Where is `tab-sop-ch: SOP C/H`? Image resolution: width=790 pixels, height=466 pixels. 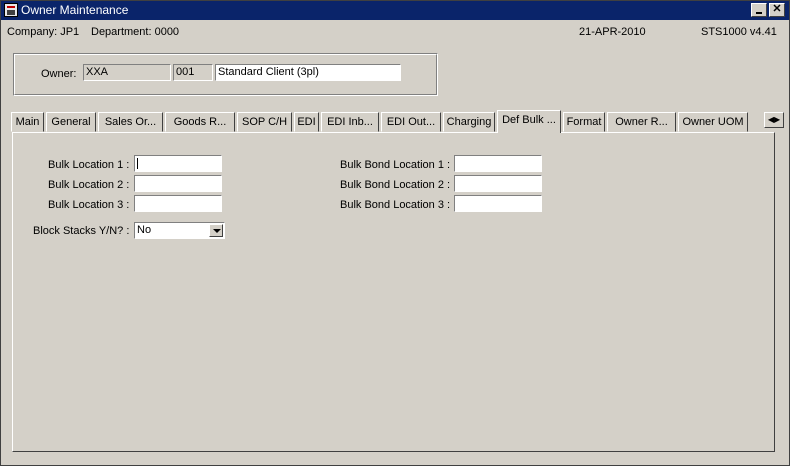 tab-sop-ch: SOP C/H is located at coordinates (264, 122).